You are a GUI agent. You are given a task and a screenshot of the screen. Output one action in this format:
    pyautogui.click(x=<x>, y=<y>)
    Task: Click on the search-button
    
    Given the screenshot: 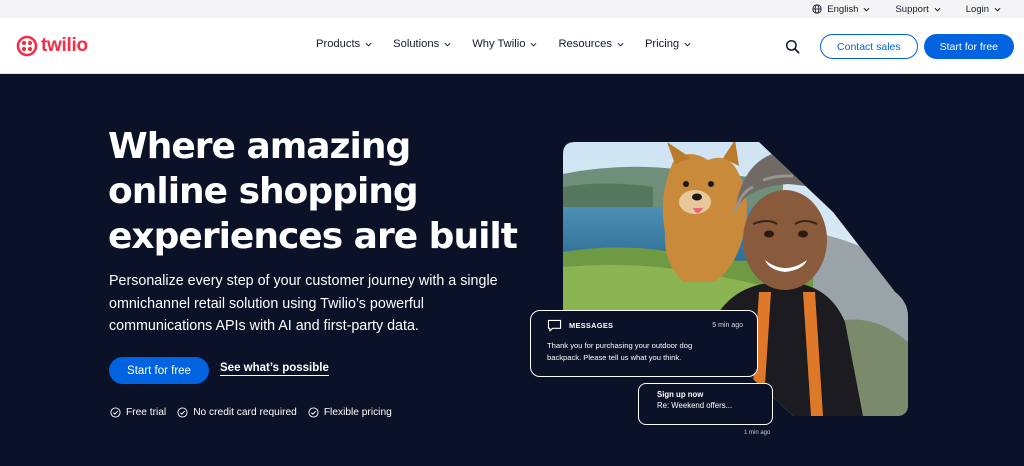 What is the action you would take?
    pyautogui.click(x=792, y=47)
    